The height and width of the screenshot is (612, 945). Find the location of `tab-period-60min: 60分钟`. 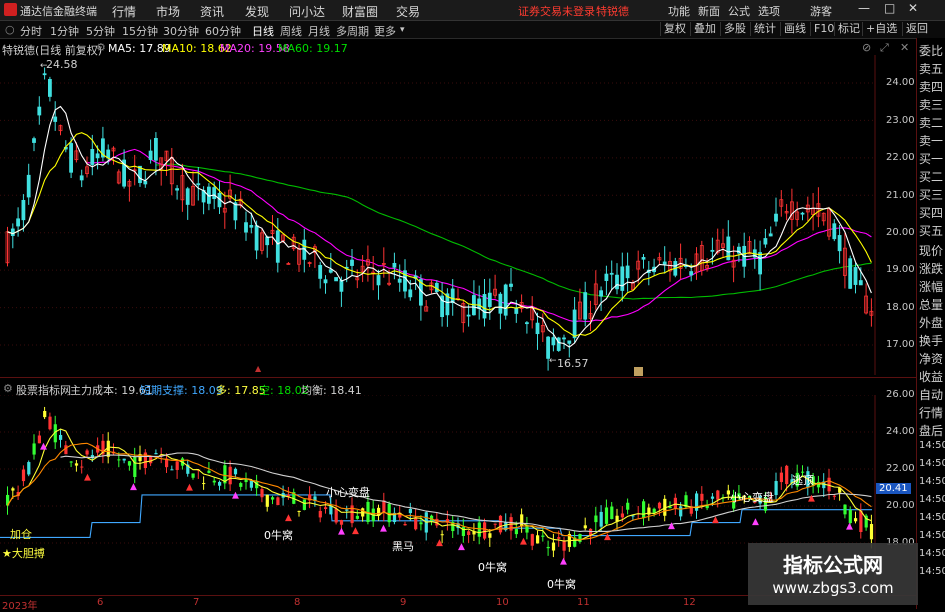

tab-period-60min: 60分钟 is located at coordinates (223, 31).